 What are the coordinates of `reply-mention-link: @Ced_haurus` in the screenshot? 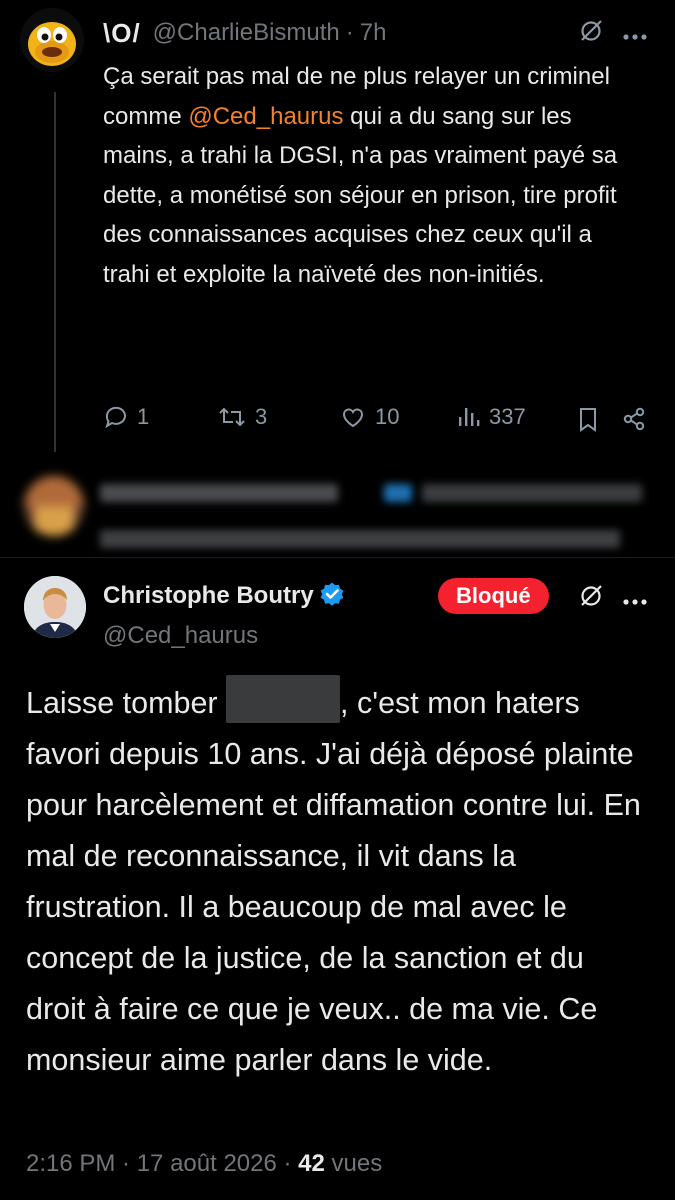 It's located at (265, 116).